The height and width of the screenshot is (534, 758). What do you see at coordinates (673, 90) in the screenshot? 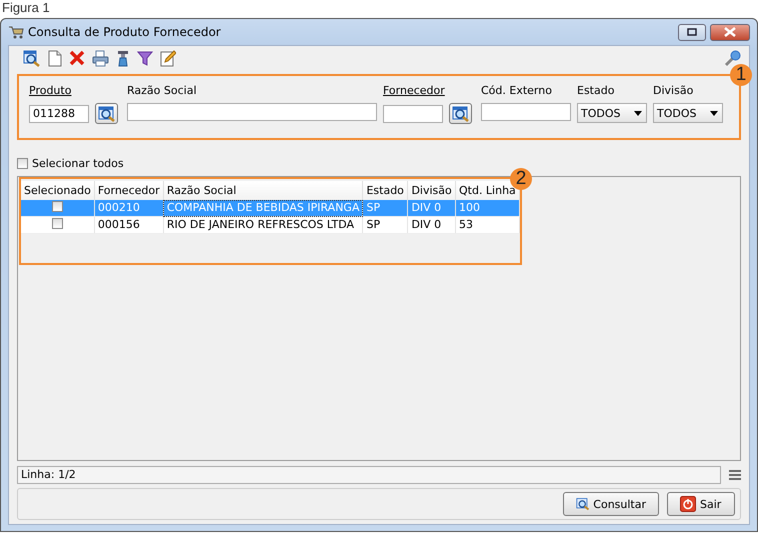
I see `field-label: Divisão` at bounding box center [673, 90].